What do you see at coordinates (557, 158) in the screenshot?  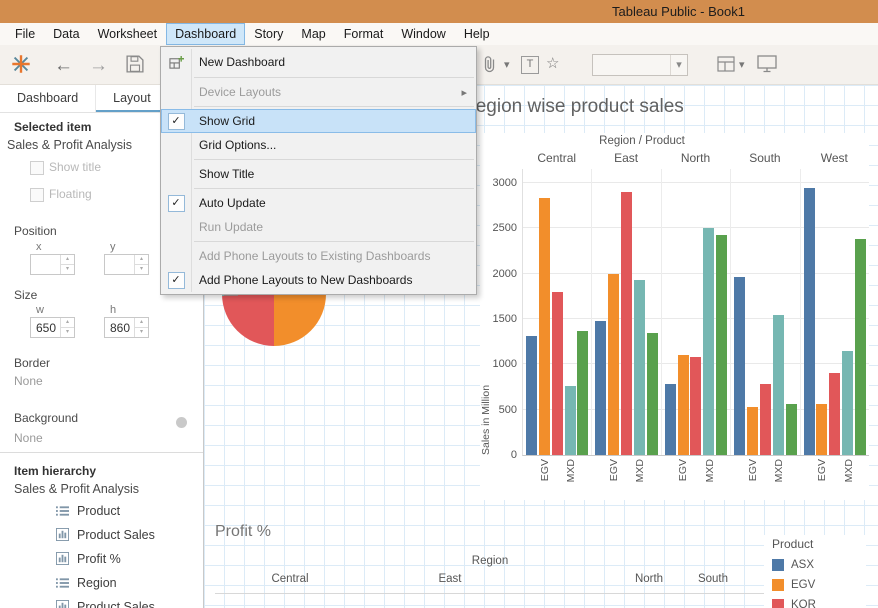 I see `region-label-central: Central` at bounding box center [557, 158].